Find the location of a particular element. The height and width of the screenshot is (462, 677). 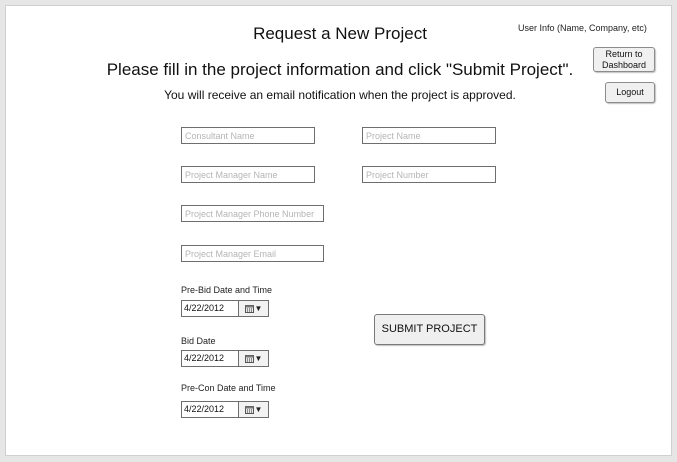

prebid-date-value: 4/22/2012 is located at coordinates (210, 308).